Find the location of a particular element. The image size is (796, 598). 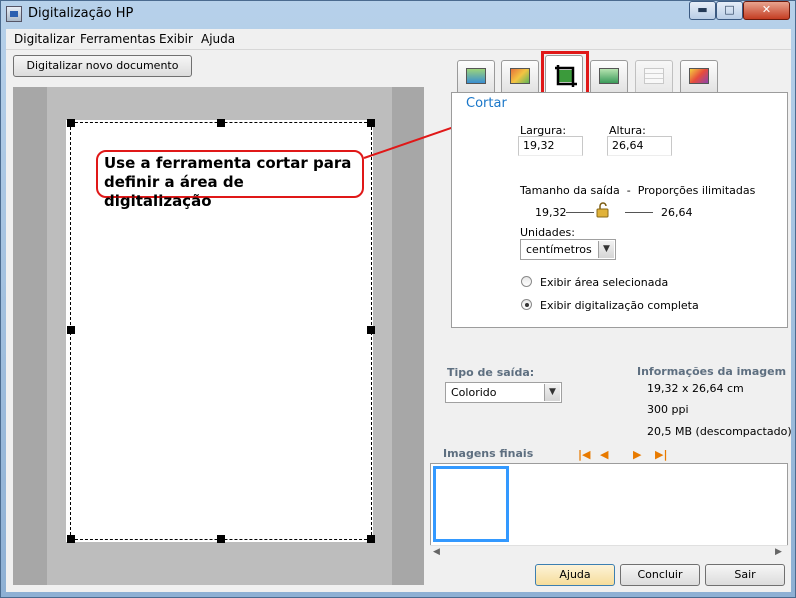

show-full-scan-label: Exibir digitalização completa is located at coordinates (619, 305).